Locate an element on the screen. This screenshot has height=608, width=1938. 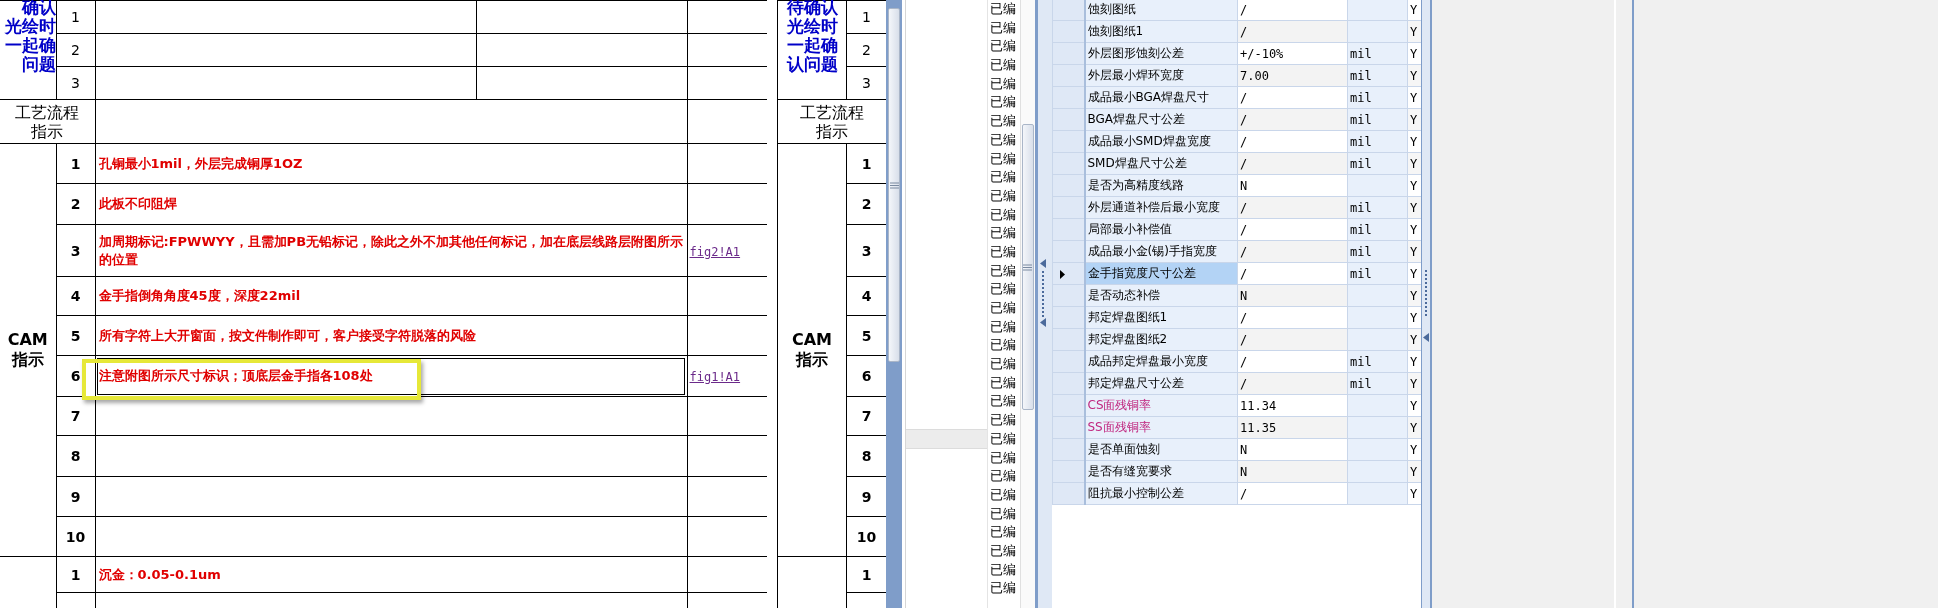
property-name: 成品最小金(锡)手指宽度 is located at coordinates (1161, 251).